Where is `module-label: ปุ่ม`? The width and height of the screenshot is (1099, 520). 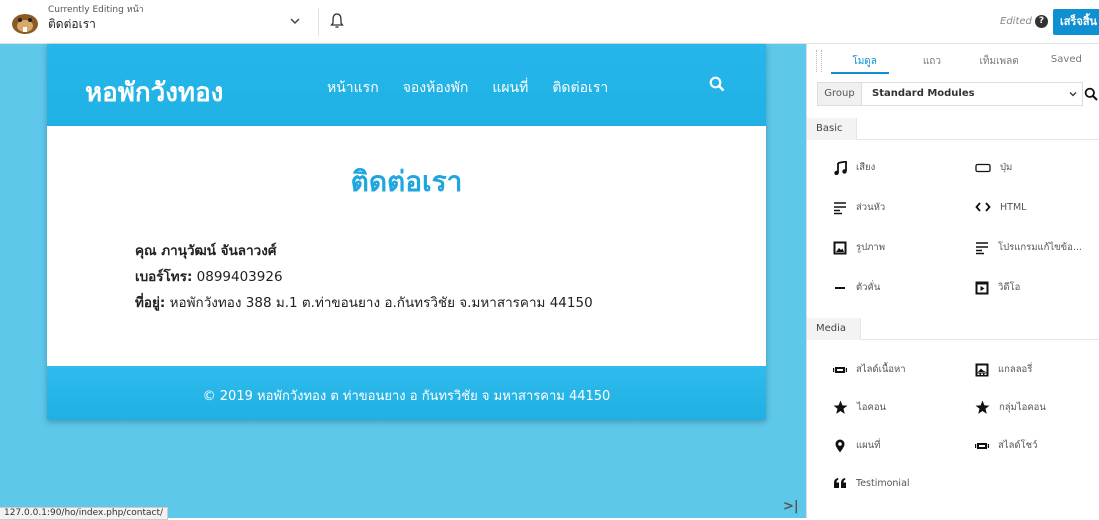 module-label: ปุ่ม is located at coordinates (1006, 167).